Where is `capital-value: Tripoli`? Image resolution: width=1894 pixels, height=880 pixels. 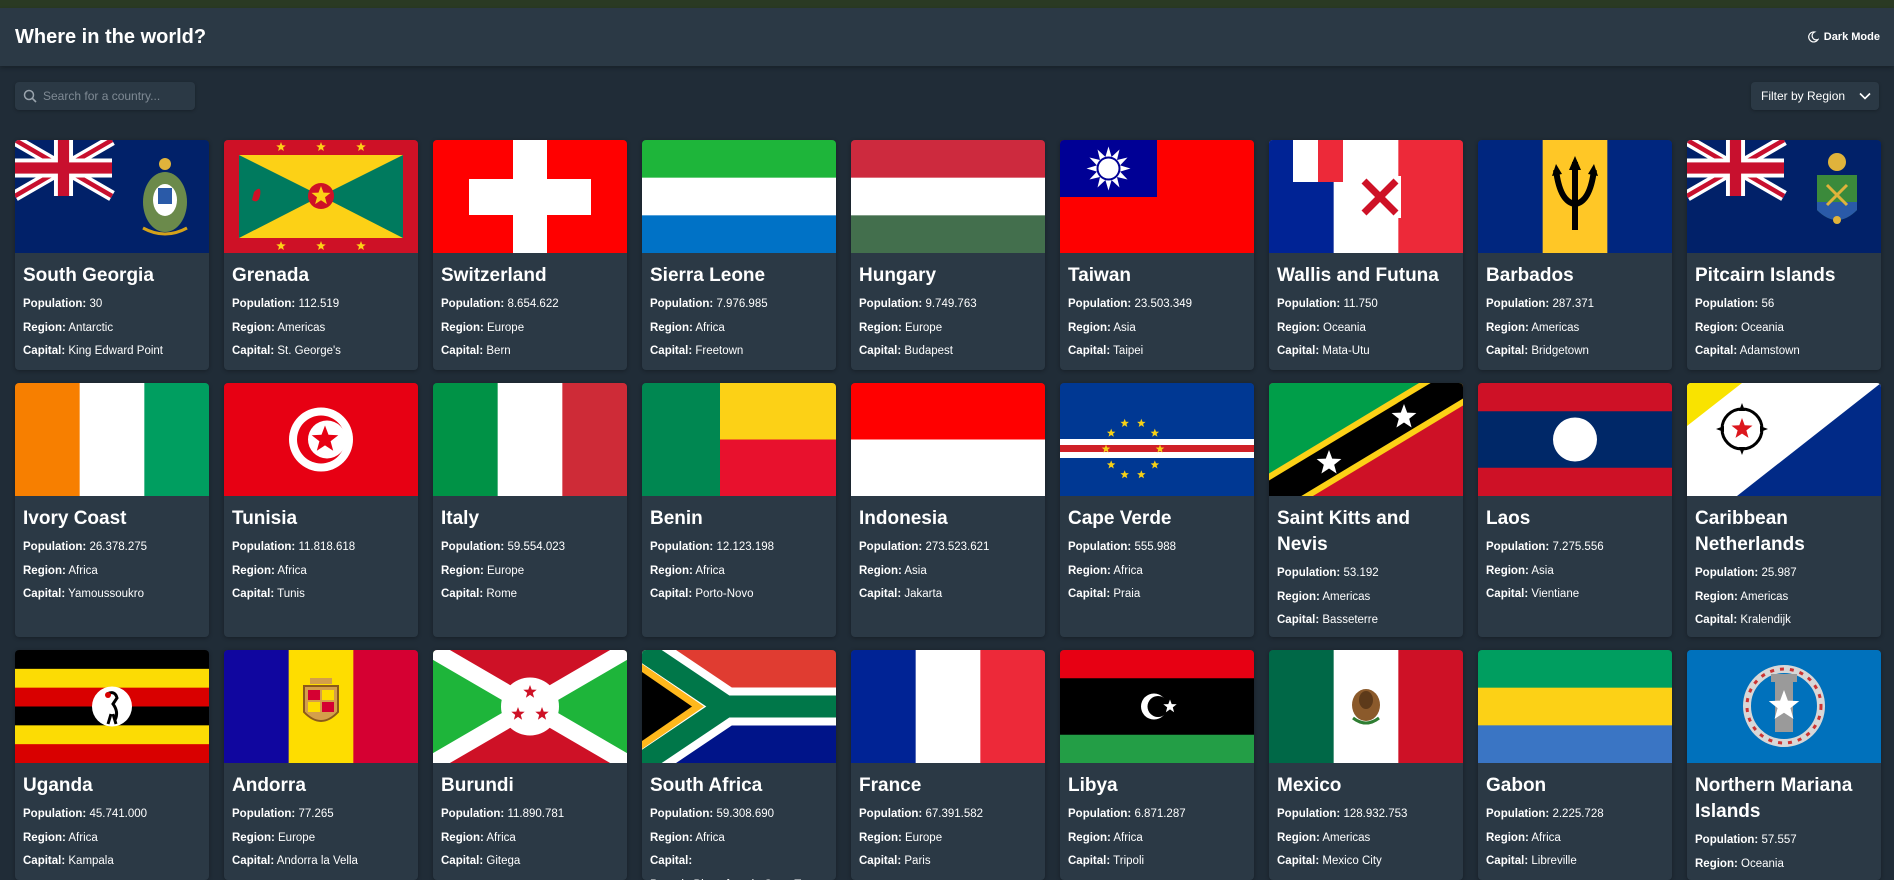 capital-value: Tripoli is located at coordinates (1129, 861).